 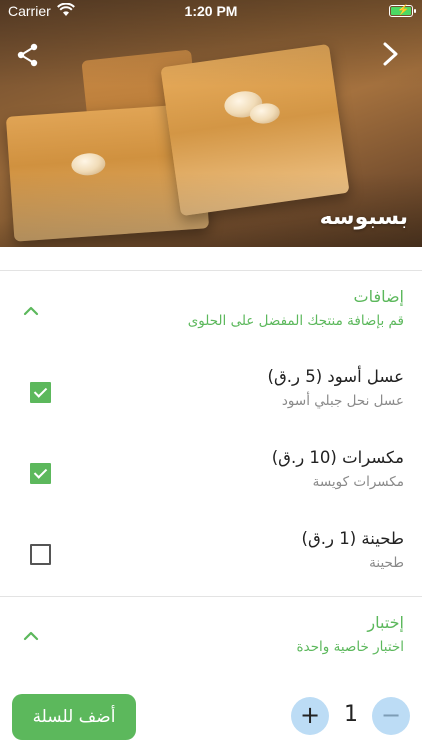 I want to click on option-name: طحينة (1 ر.ق), so click(x=352, y=538).